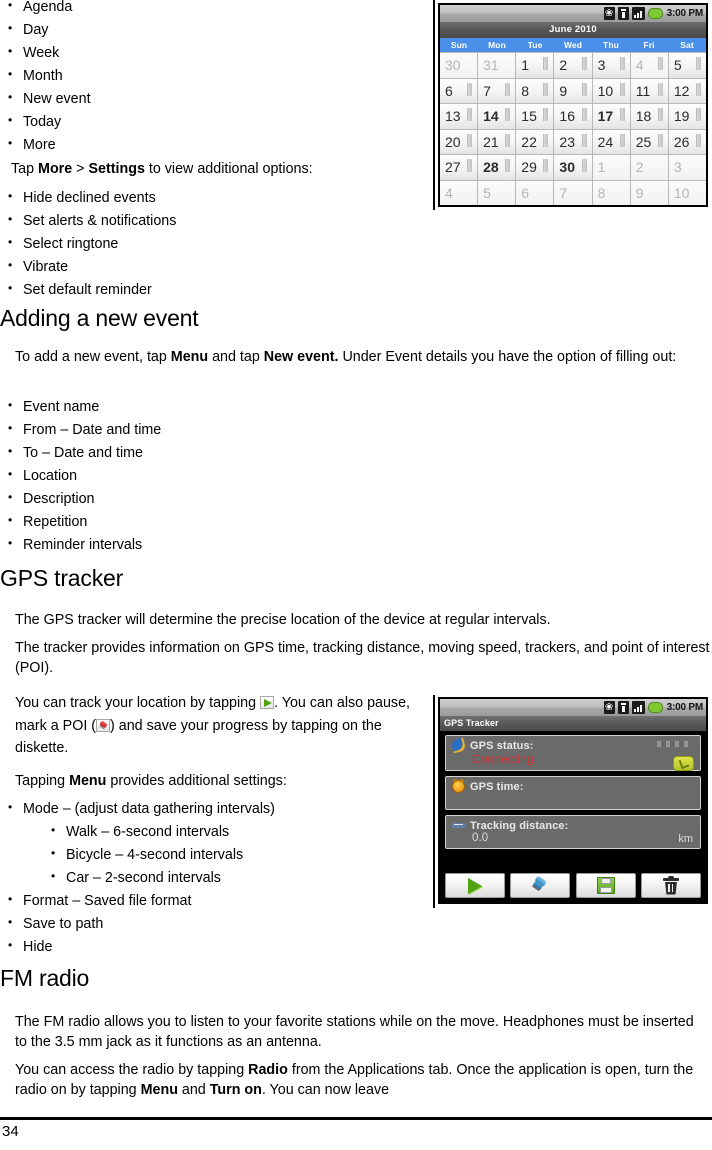  I want to click on calendar-day-cell: 13, so click(459, 116).